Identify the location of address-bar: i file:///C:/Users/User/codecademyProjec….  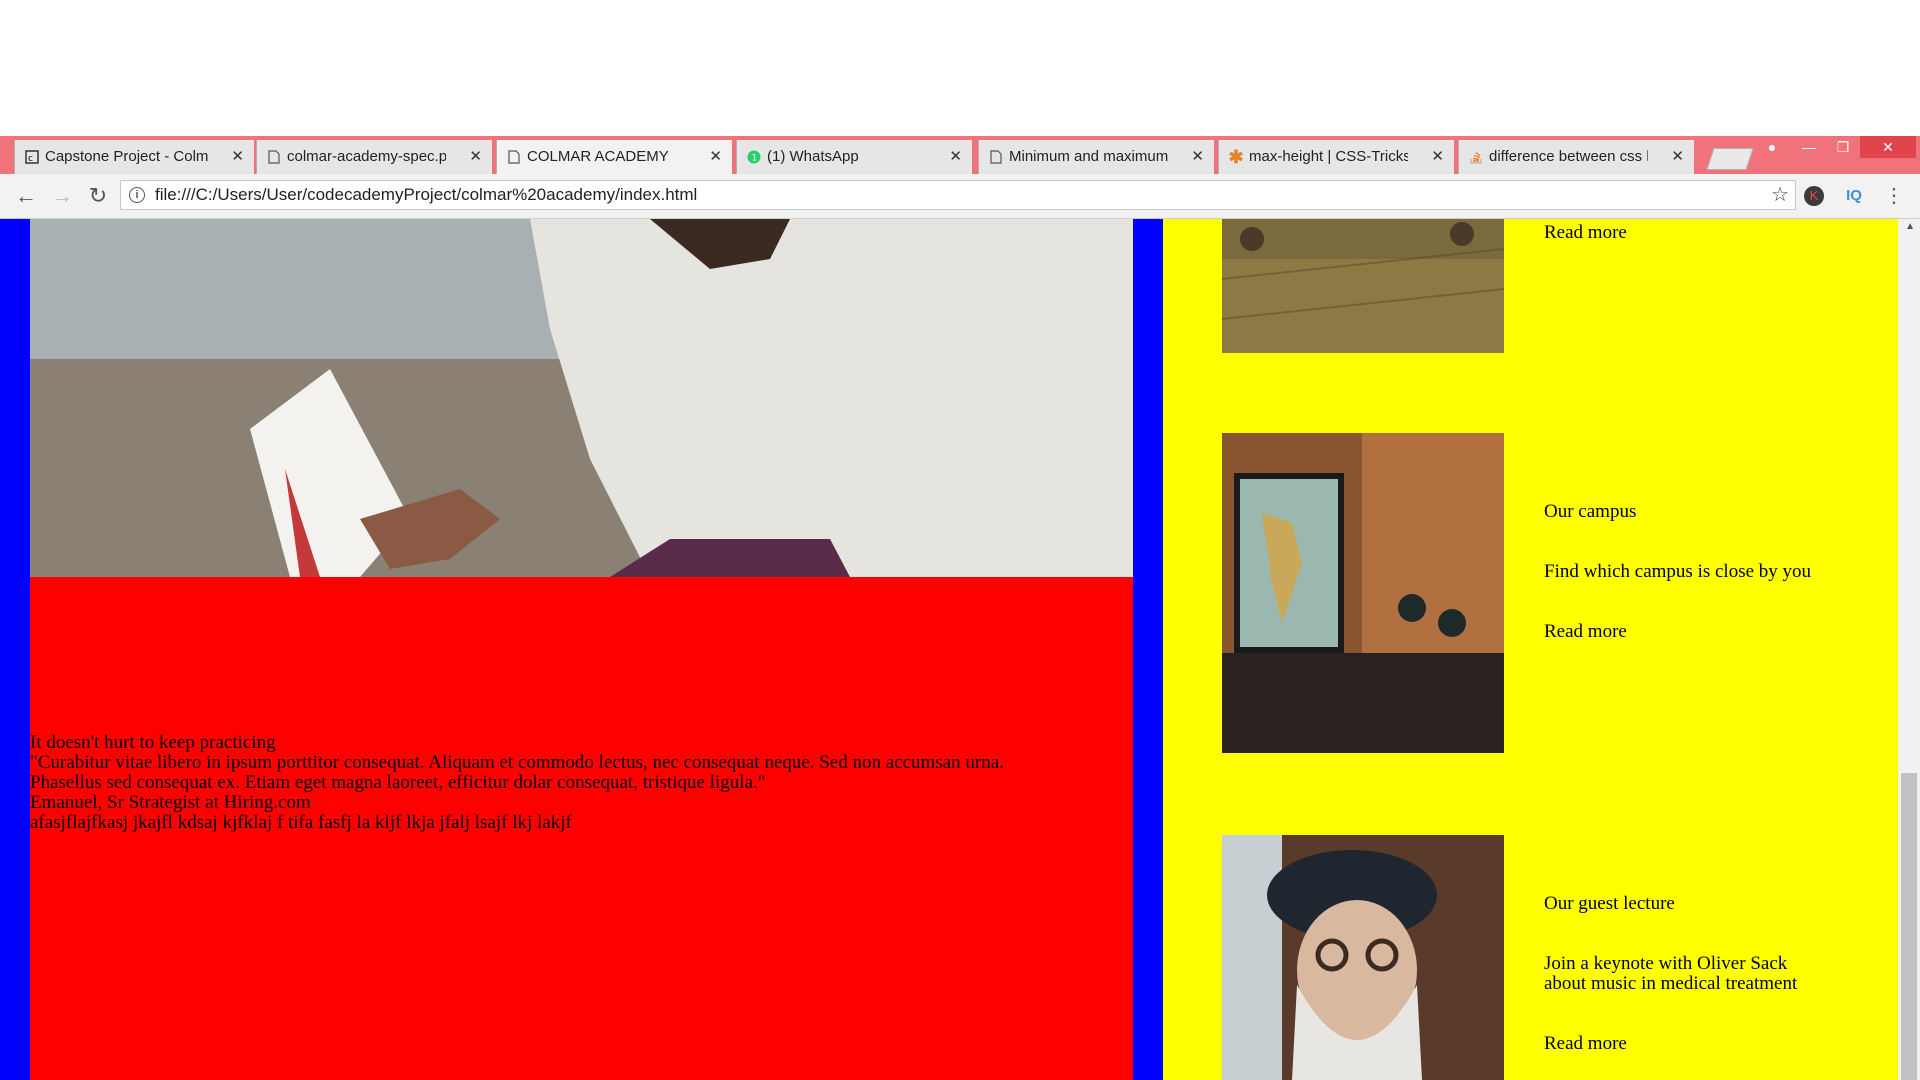
(958, 195).